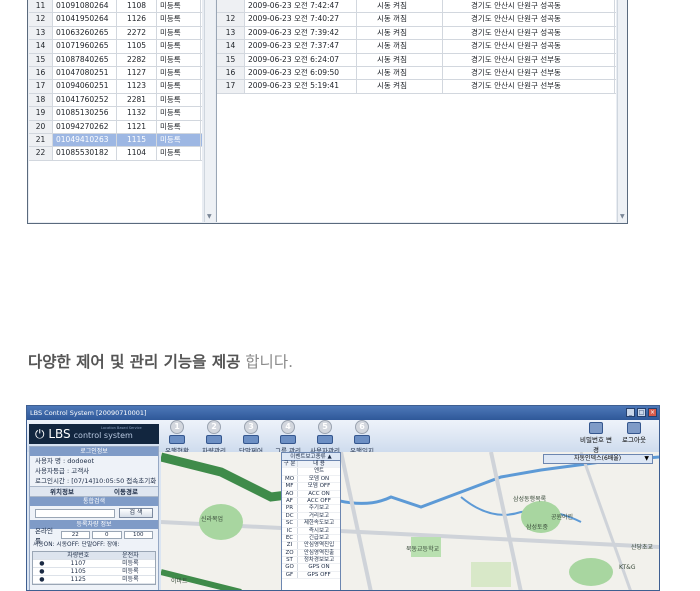  I want to click on toolbar-item: 6 운행일지, so click(362, 437).